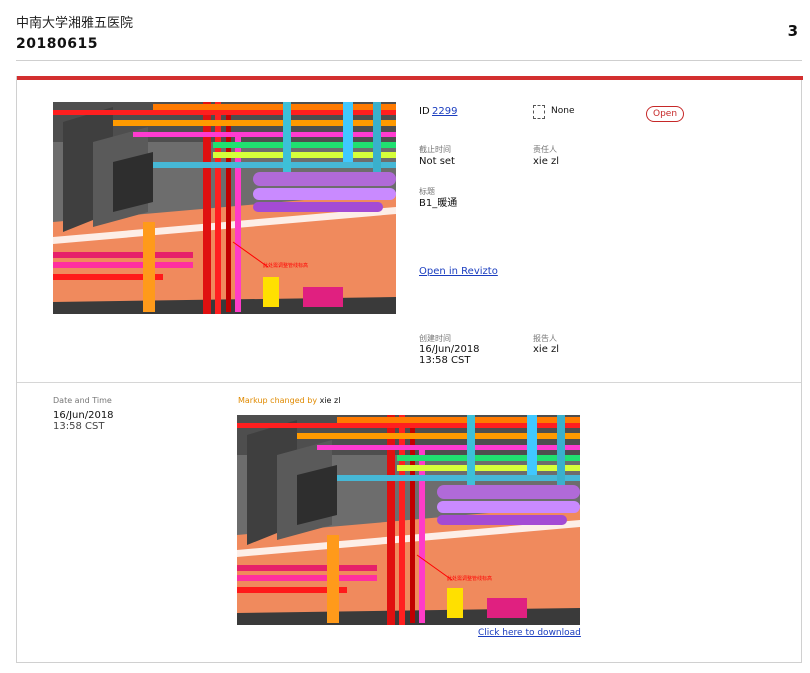 This screenshot has width=810, height=673. Describe the element at coordinates (79, 426) in the screenshot. I see `history-time: 13:58 CST` at that location.